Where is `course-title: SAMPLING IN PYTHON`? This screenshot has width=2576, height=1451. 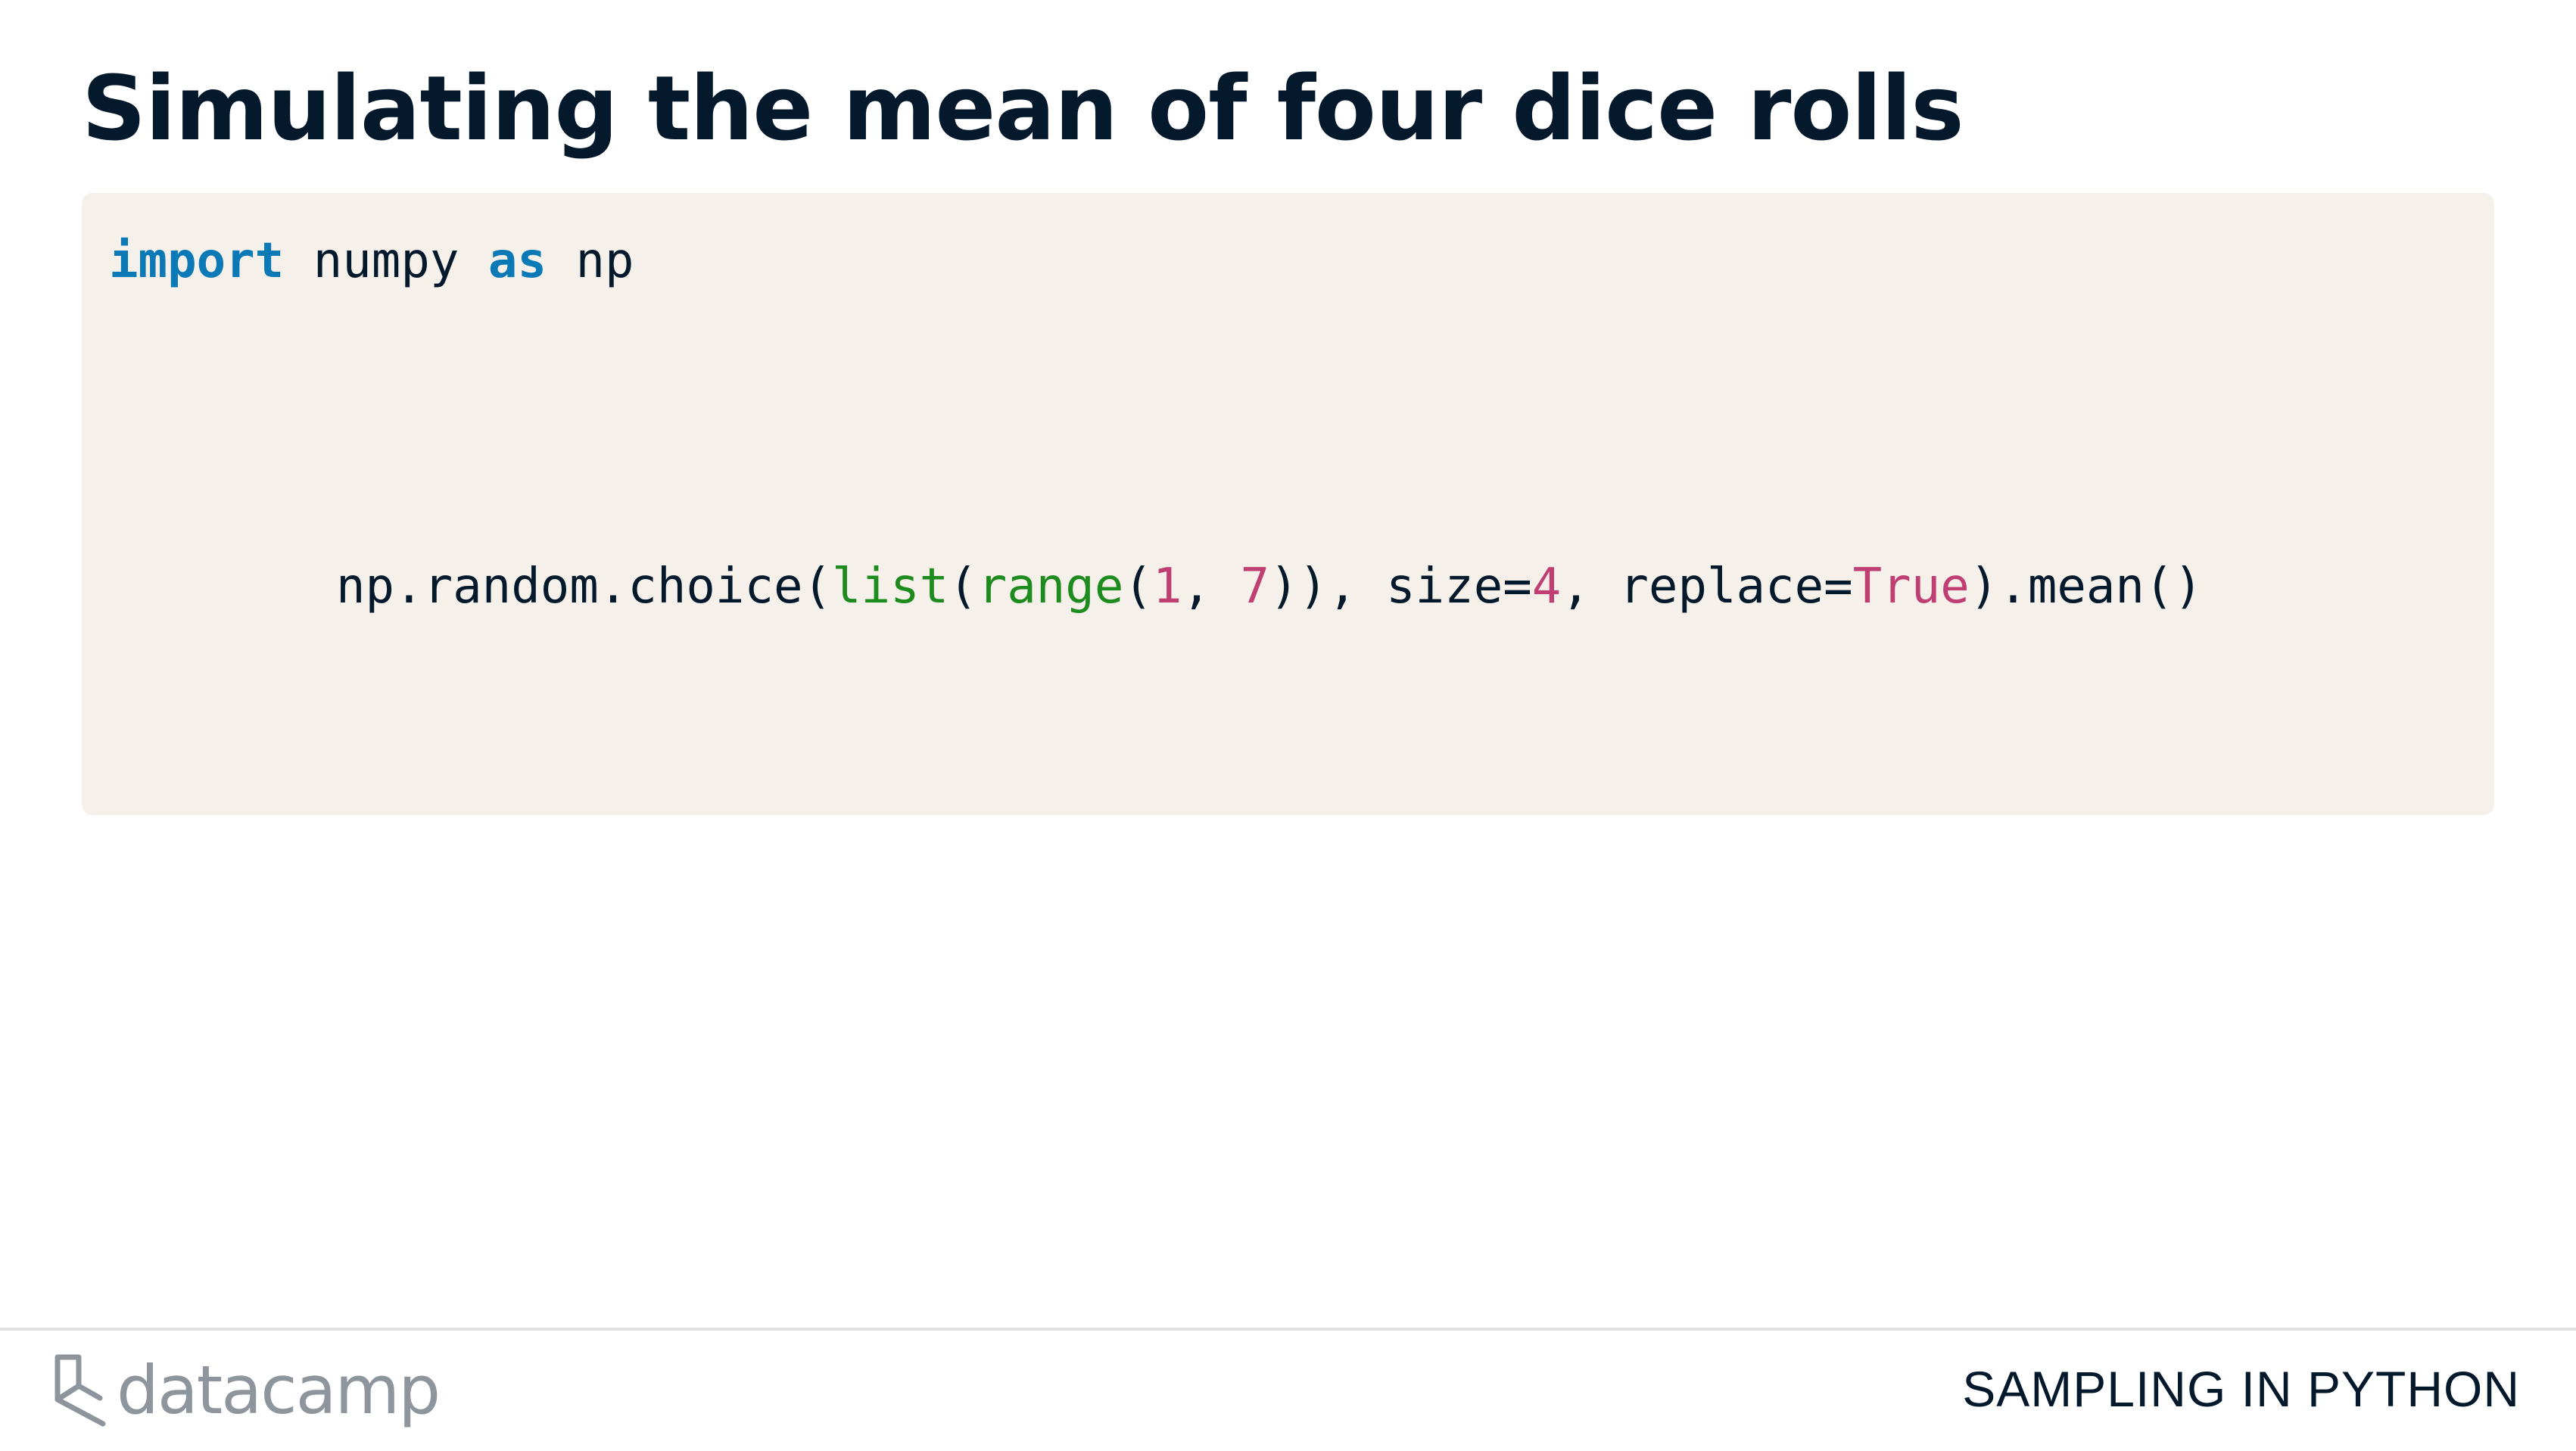 course-title: SAMPLING IN PYTHON is located at coordinates (2241, 1389).